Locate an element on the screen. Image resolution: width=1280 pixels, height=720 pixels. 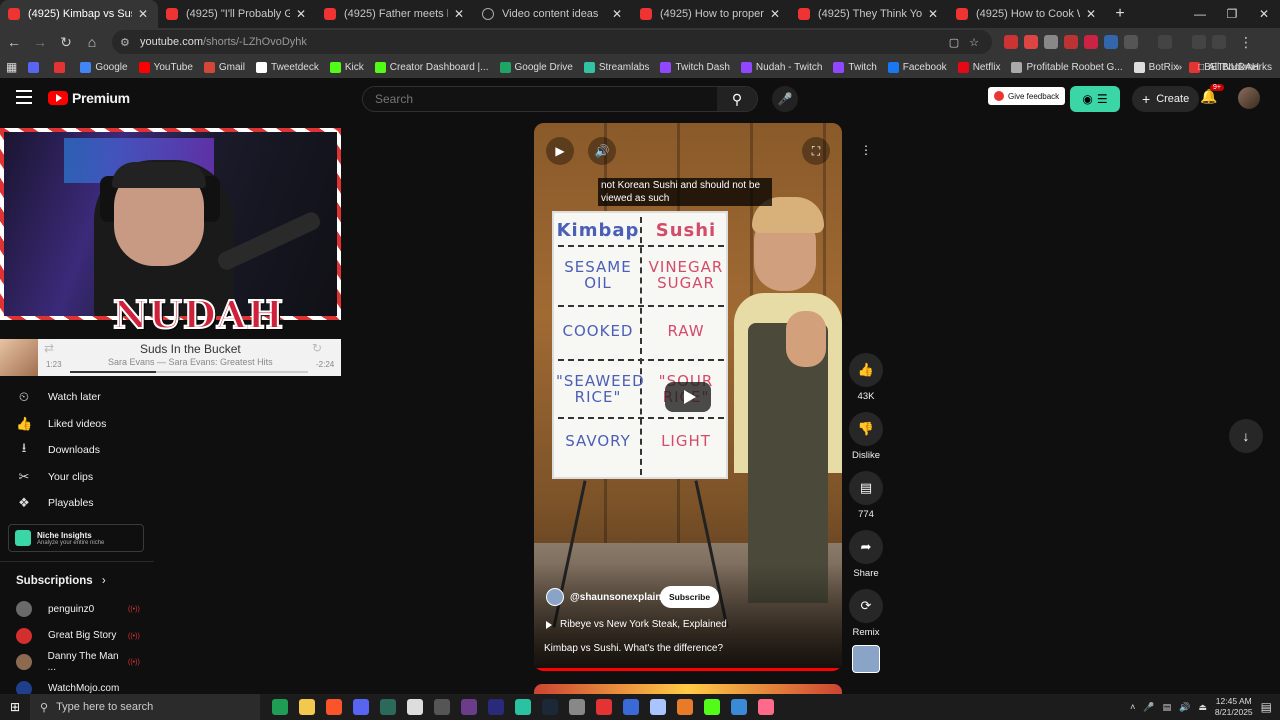
account-avatar is located at coordinates (1249, 98).